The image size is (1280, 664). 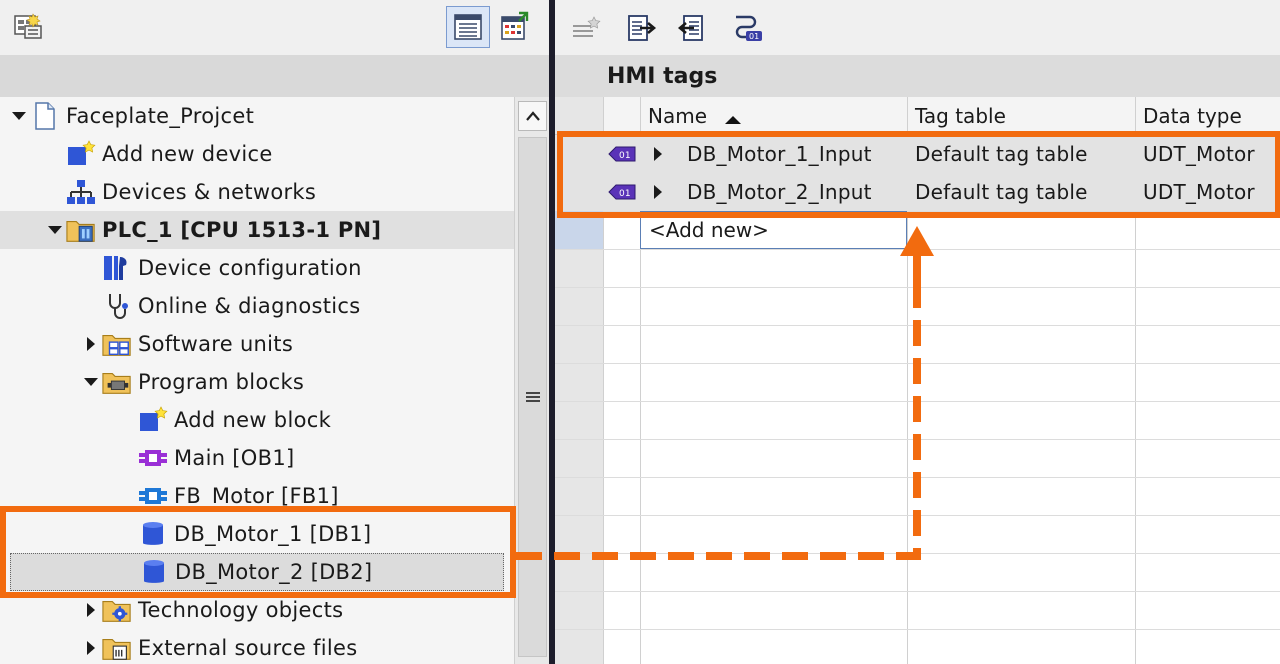 I want to click on tree-item-label: Add new block, so click(x=253, y=420).